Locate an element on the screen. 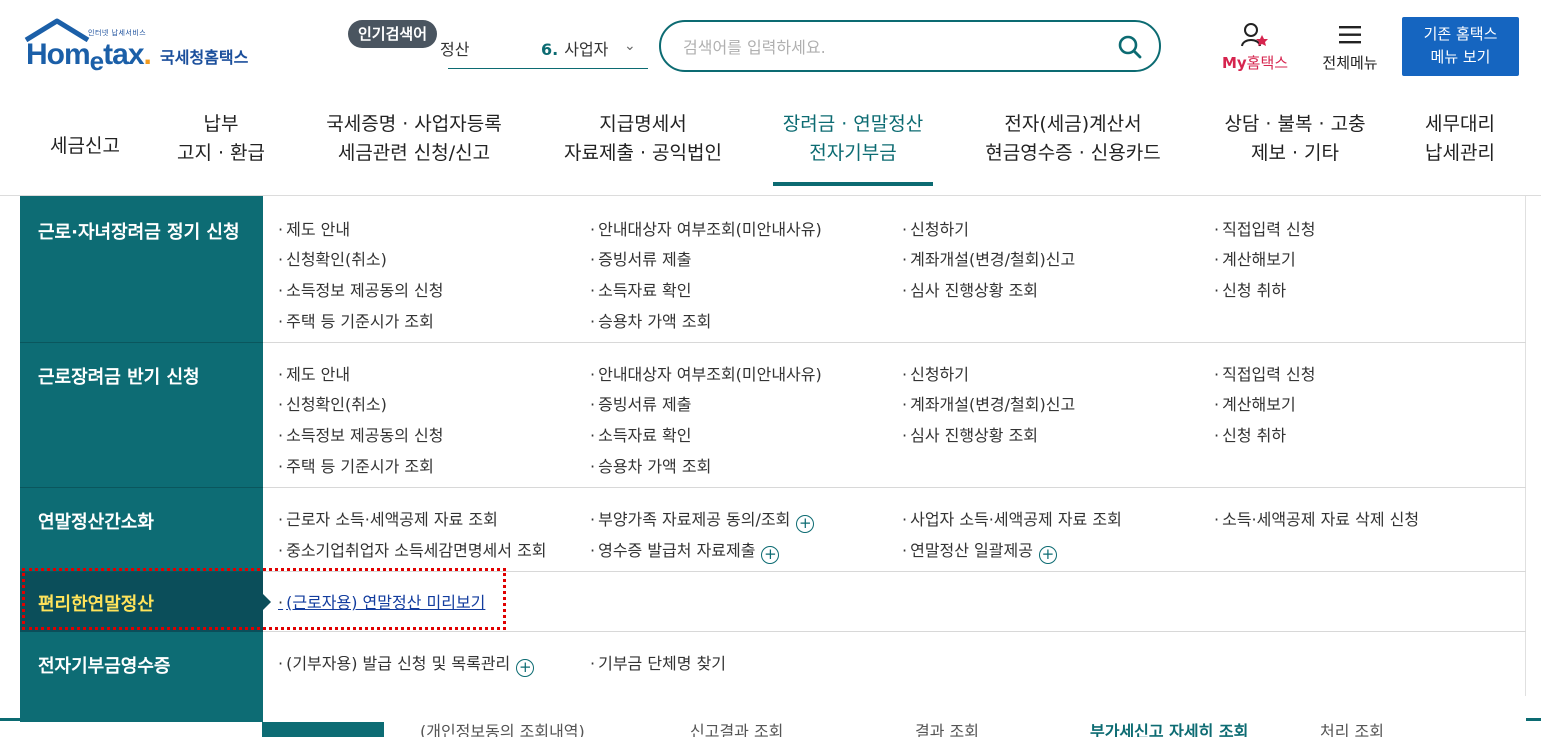  section-title: 근로·자녀장려금 정기 신청 is located at coordinates (139, 231).